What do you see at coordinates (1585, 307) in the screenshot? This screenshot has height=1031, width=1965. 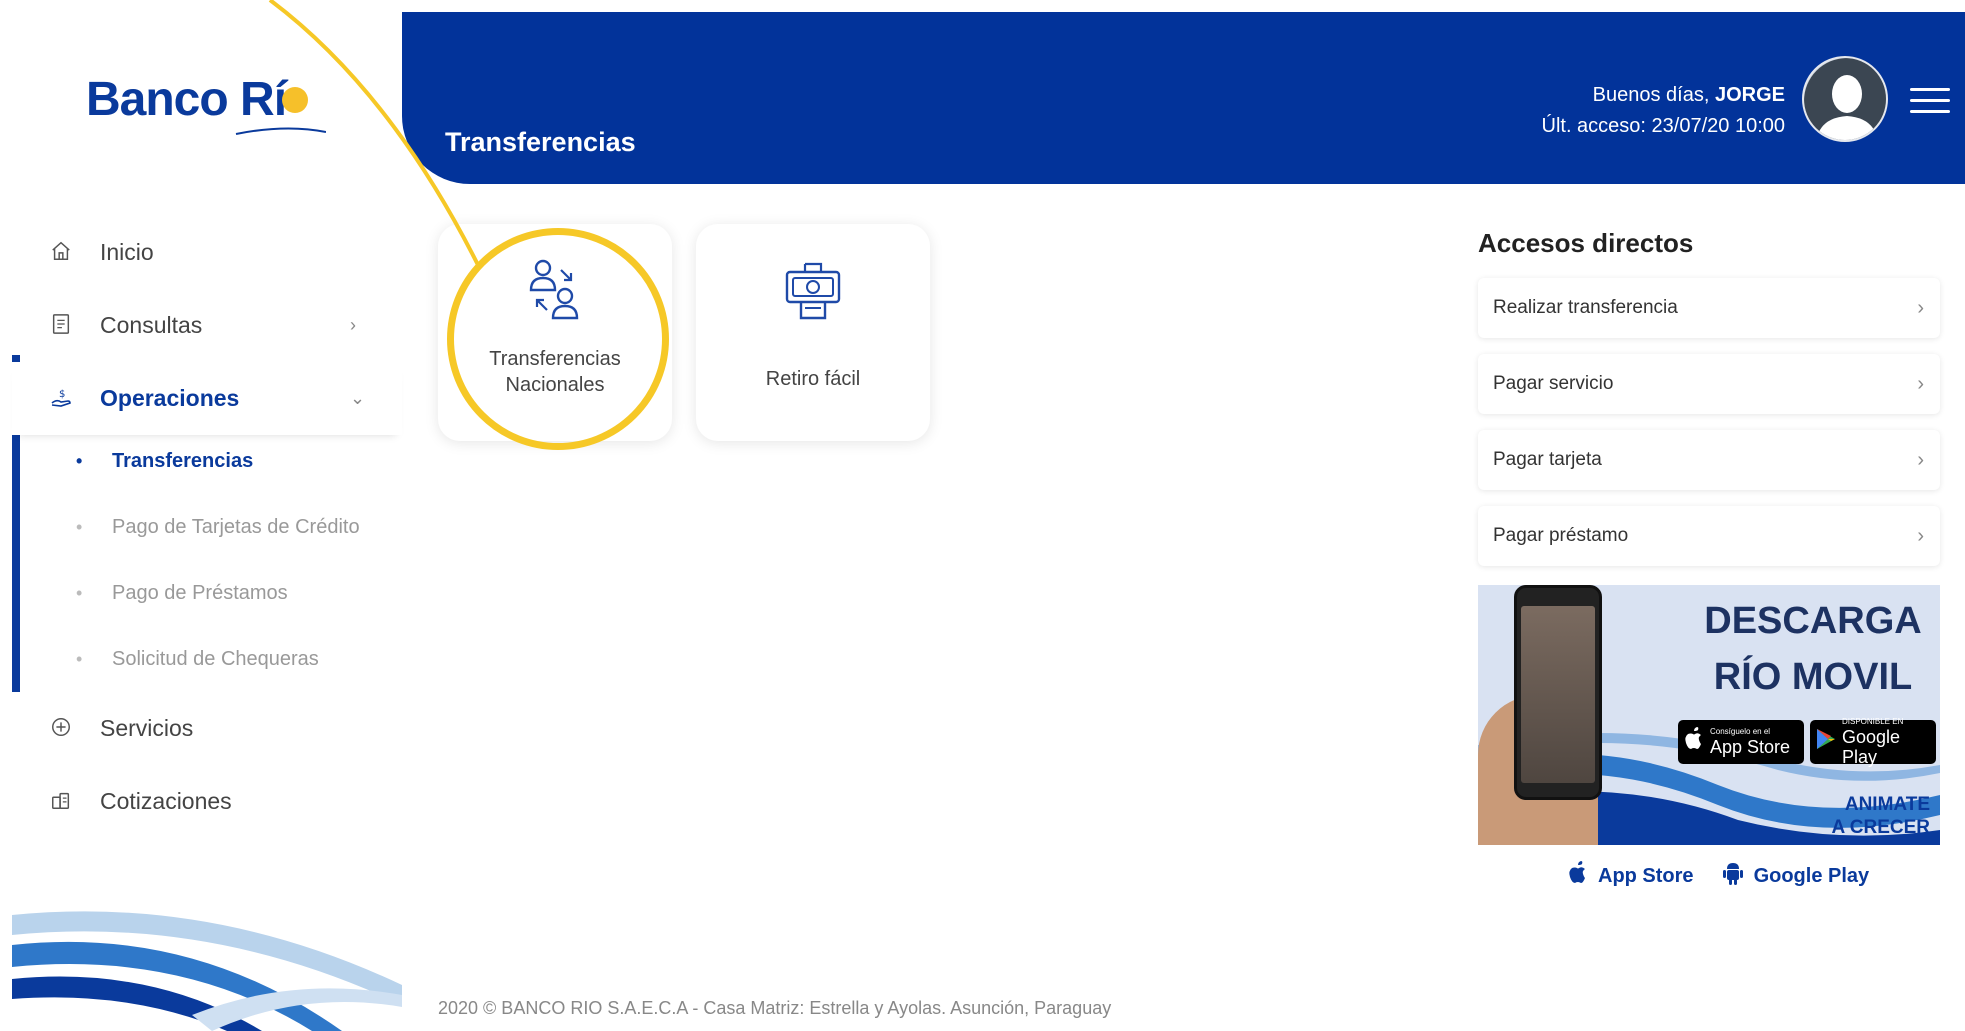 I see `acceso-label: Realizar transferencia` at bounding box center [1585, 307].